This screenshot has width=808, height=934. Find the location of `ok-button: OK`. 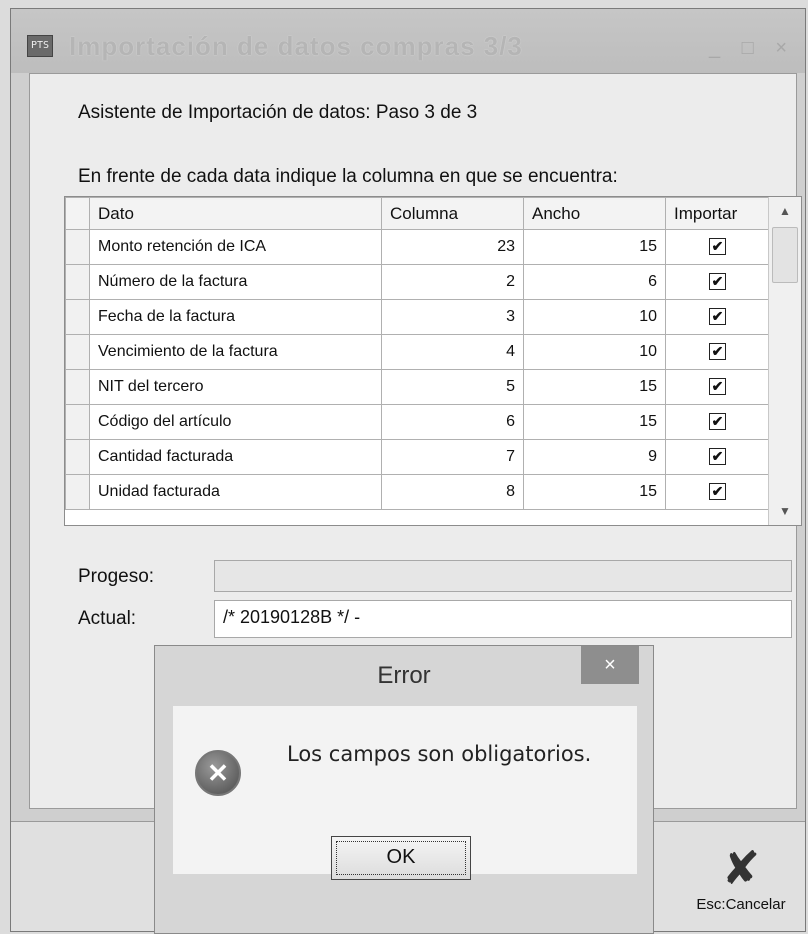

ok-button: OK is located at coordinates (401, 858).